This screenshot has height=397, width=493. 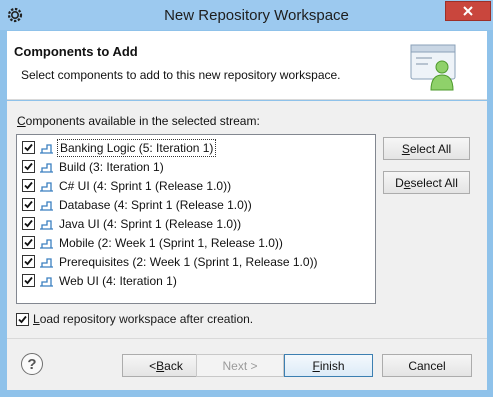 What do you see at coordinates (256, 15) in the screenshot?
I see `window-title: New Repository Workspace` at bounding box center [256, 15].